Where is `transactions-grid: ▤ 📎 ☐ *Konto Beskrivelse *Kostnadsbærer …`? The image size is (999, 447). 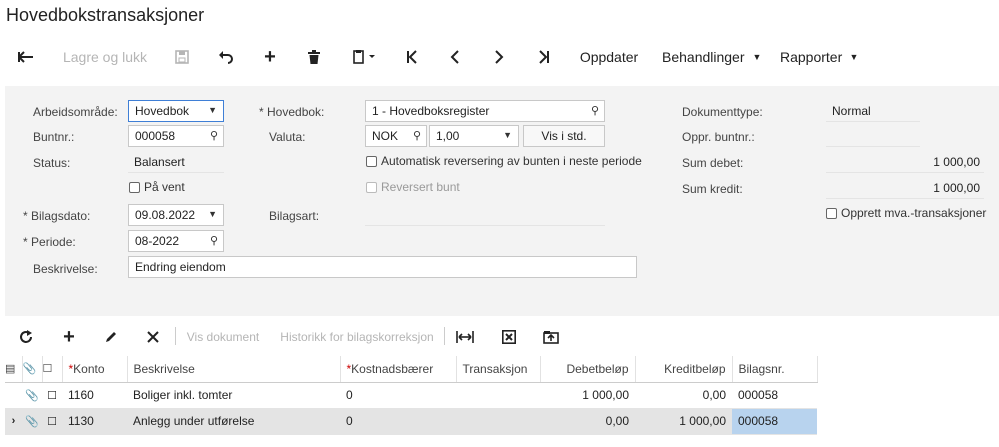
transactions-grid: ▤ 📎 ☐ *Konto Beskrivelse *Kostnadsbærer … is located at coordinates (411, 395).